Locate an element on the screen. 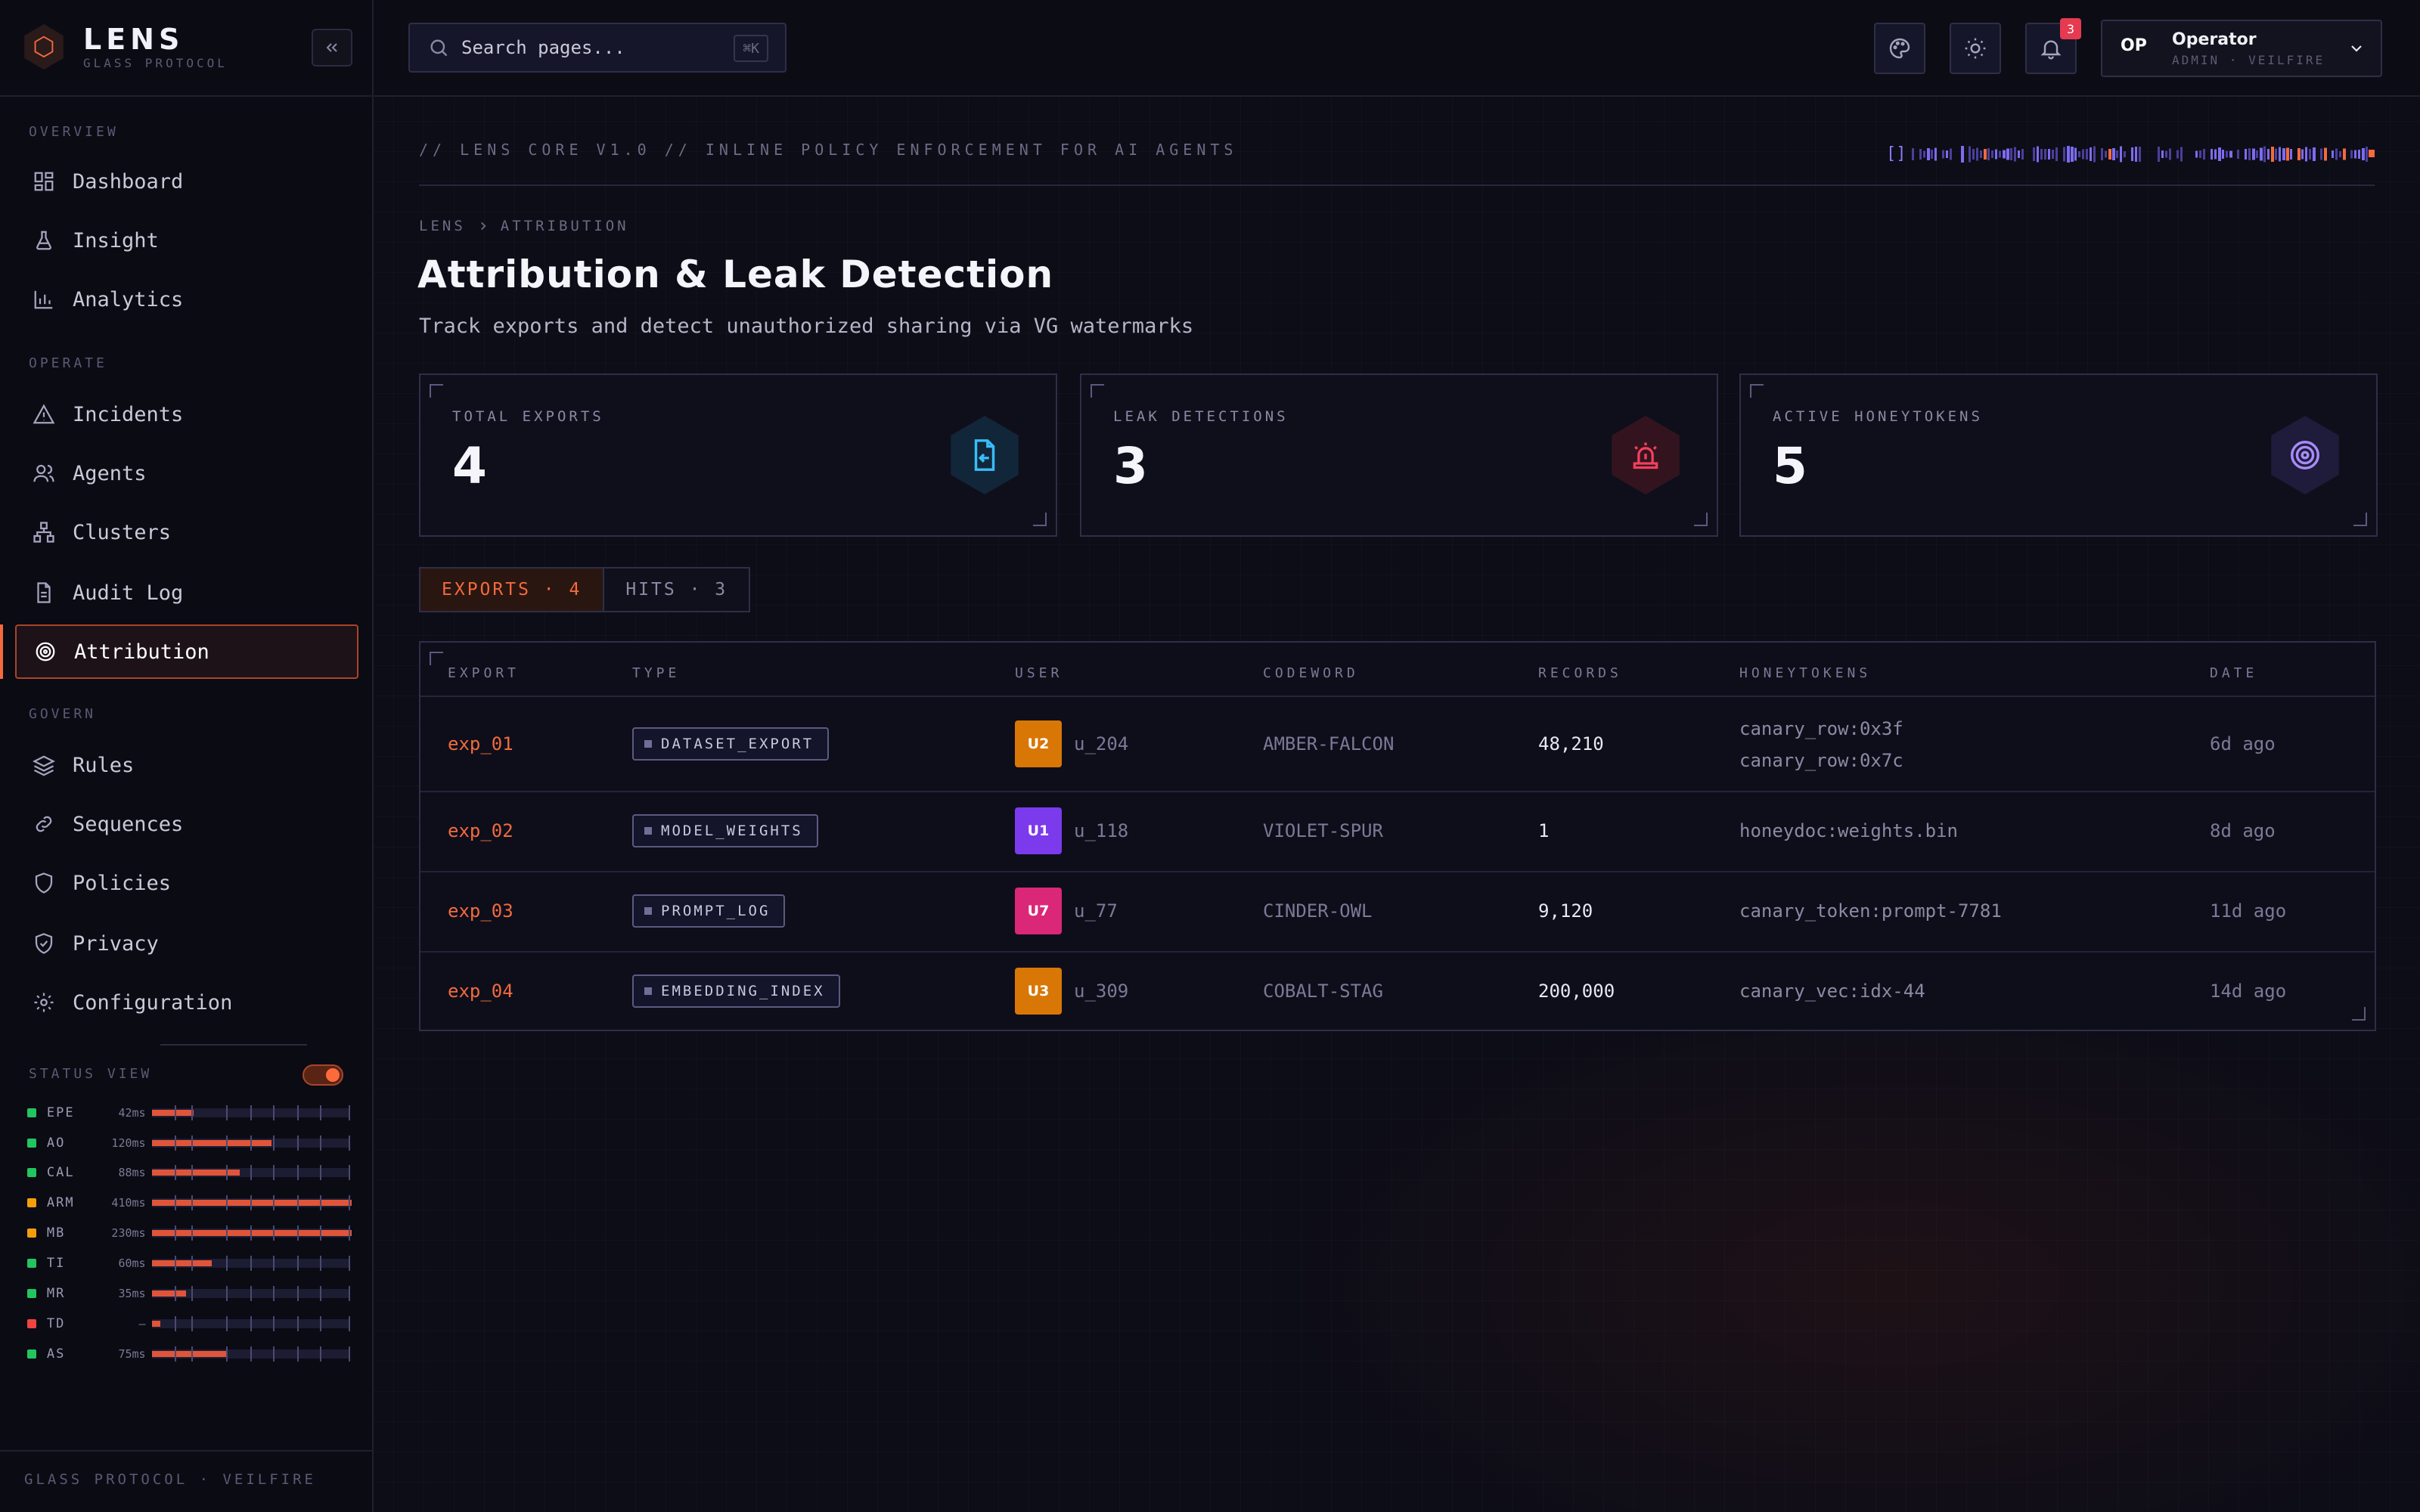  honeytoken: honeydoc:weights.bin is located at coordinates (1849, 830).